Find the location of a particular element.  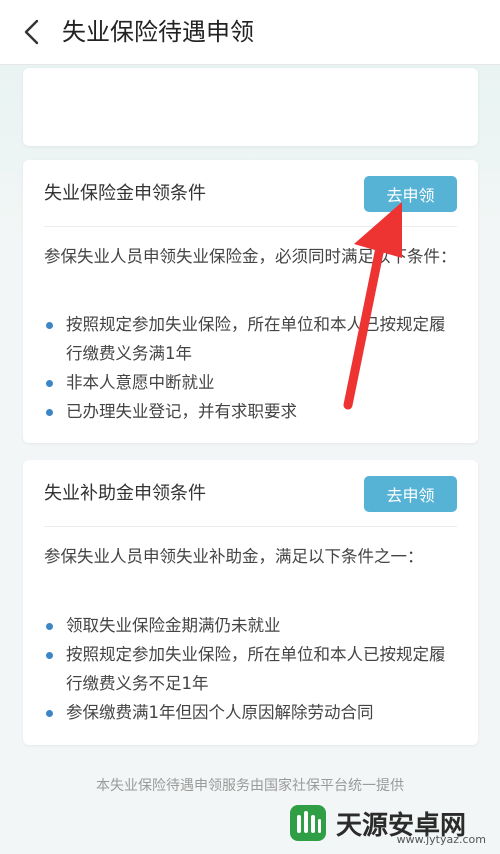

red-arrow-annotation is located at coordinates (372, 306).